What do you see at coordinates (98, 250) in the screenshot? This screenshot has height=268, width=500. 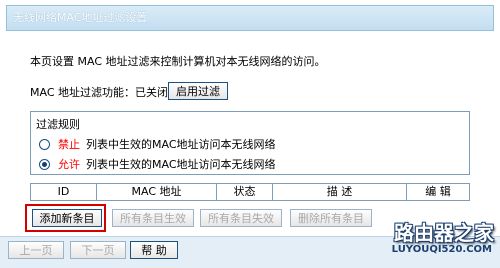 I see `next-page-button: 下一页` at bounding box center [98, 250].